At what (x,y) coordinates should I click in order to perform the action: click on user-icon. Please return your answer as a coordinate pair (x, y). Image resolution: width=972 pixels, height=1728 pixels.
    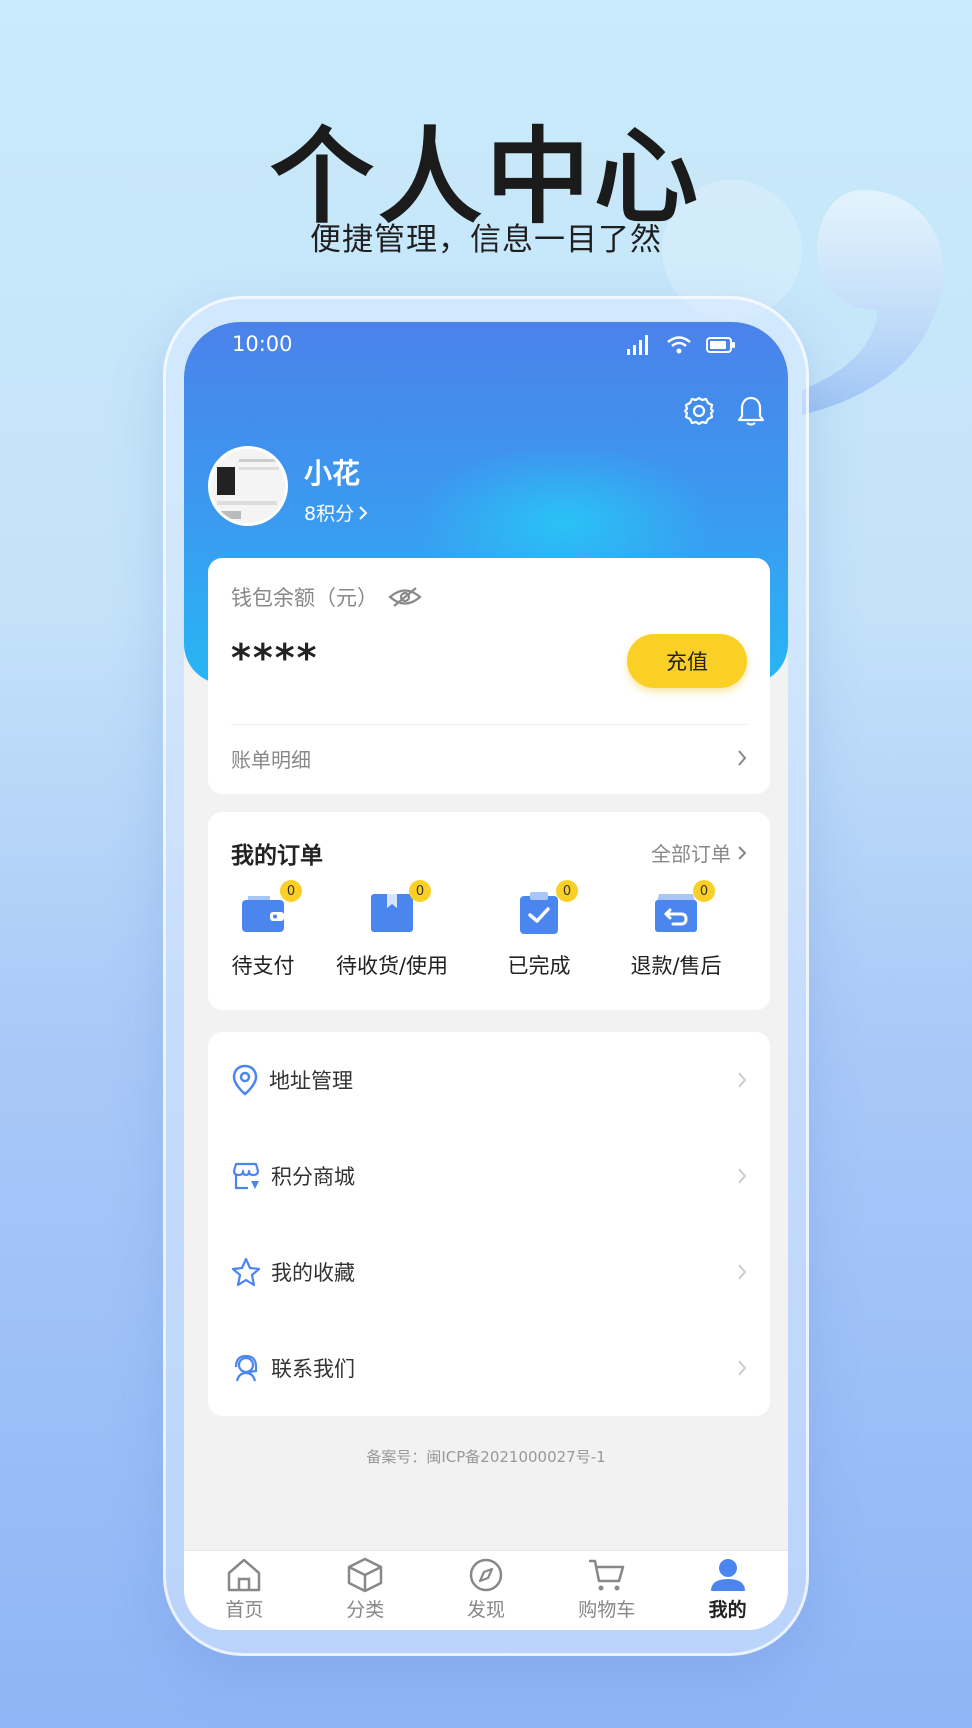
    Looking at the image, I should click on (727, 1575).